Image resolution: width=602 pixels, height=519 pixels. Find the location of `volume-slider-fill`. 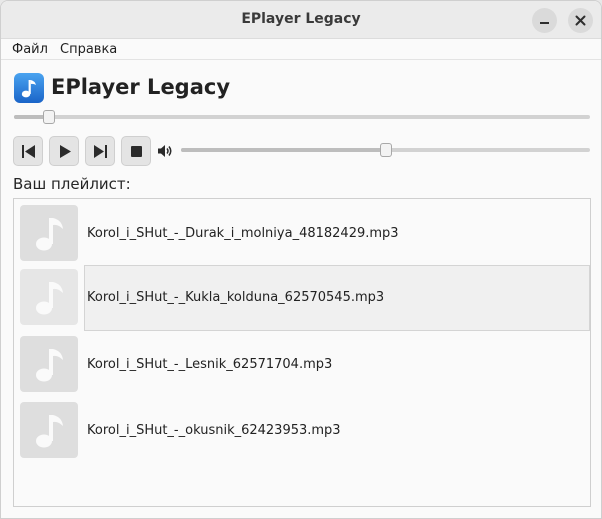

volume-slider-fill is located at coordinates (283, 150).